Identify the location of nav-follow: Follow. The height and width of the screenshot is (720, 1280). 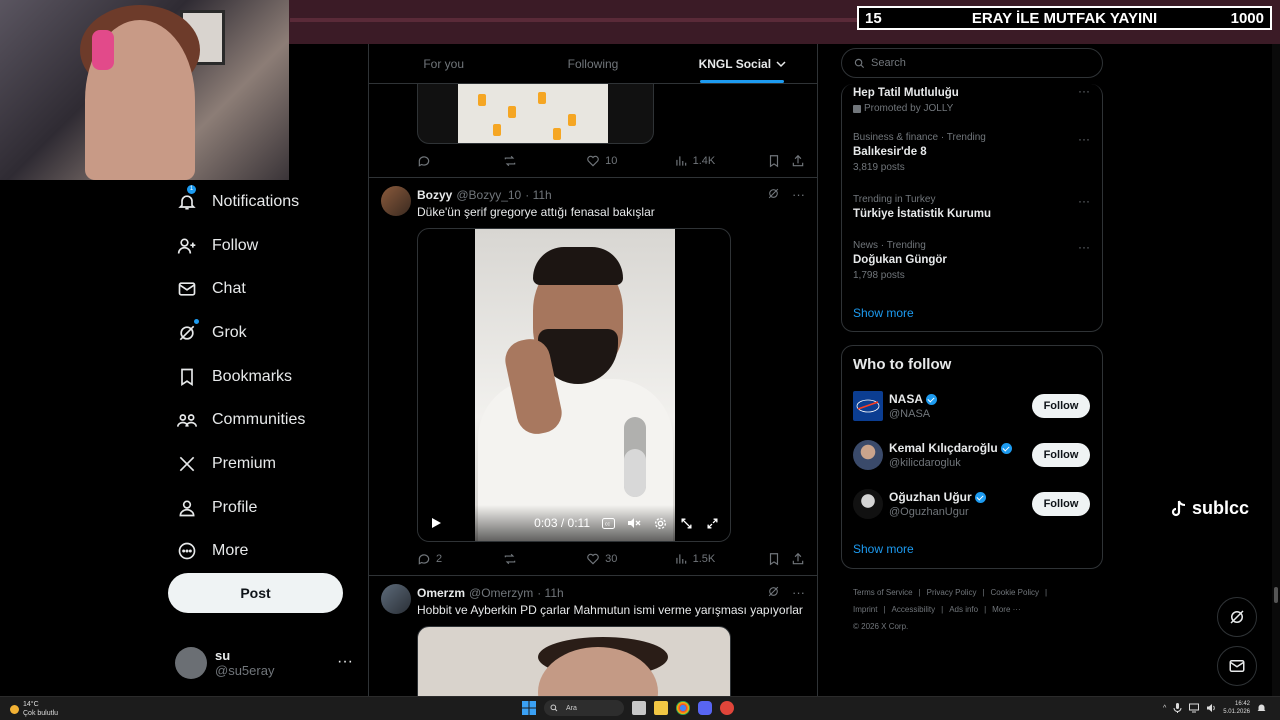
(260, 246).